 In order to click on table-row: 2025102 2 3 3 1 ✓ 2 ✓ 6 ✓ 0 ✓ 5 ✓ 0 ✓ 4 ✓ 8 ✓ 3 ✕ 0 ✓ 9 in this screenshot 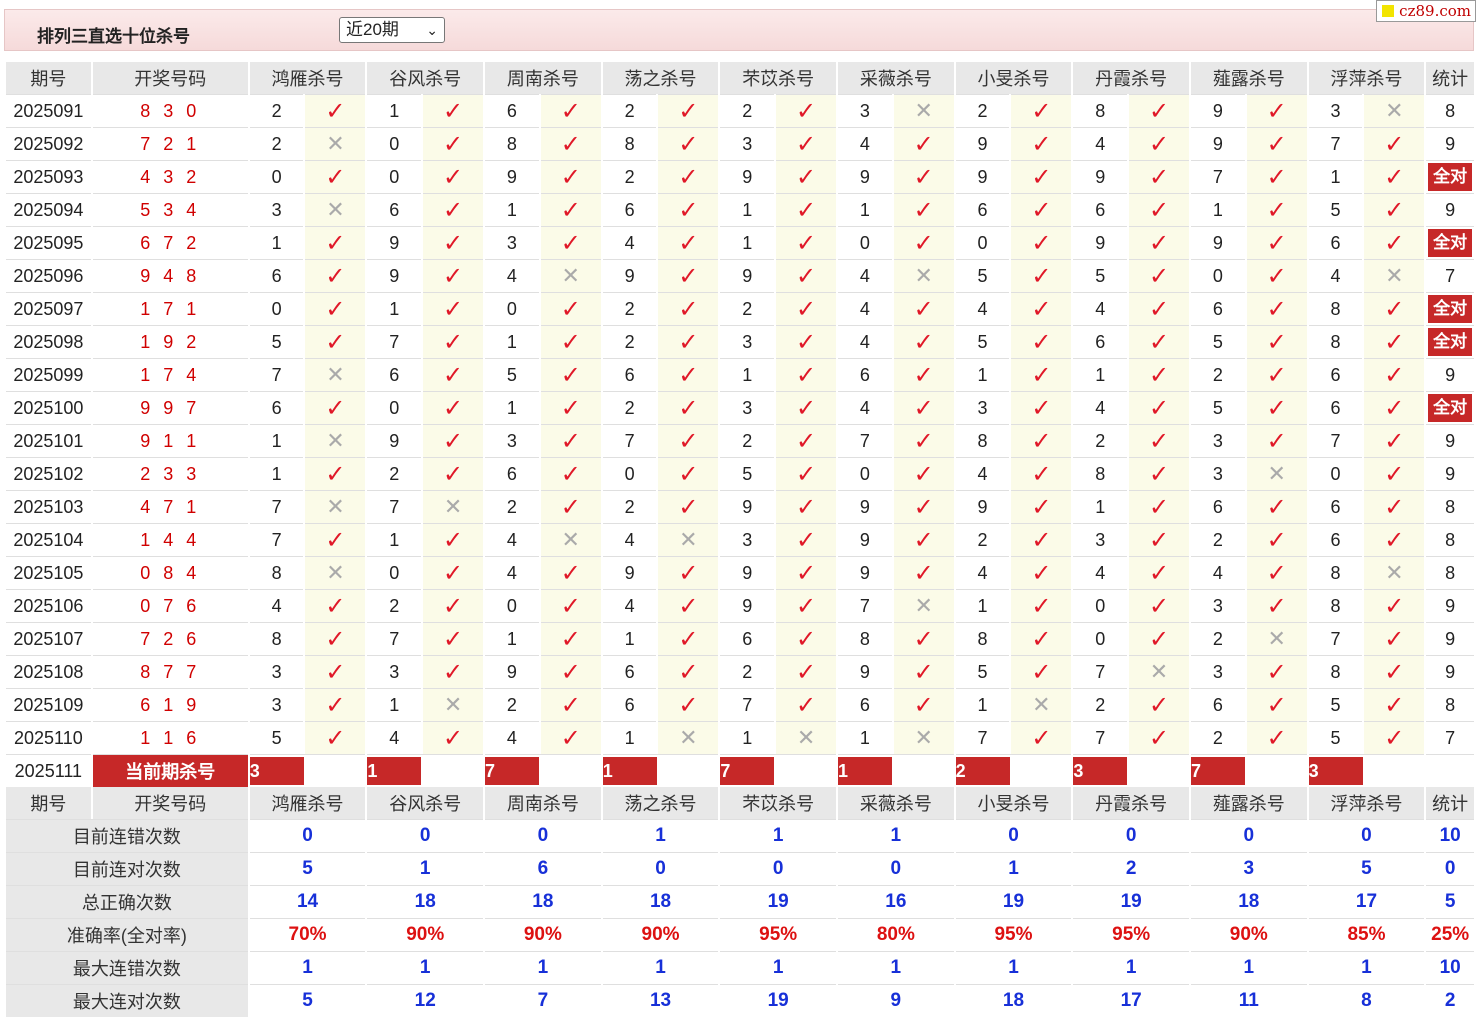, I will do `click(740, 473)`.